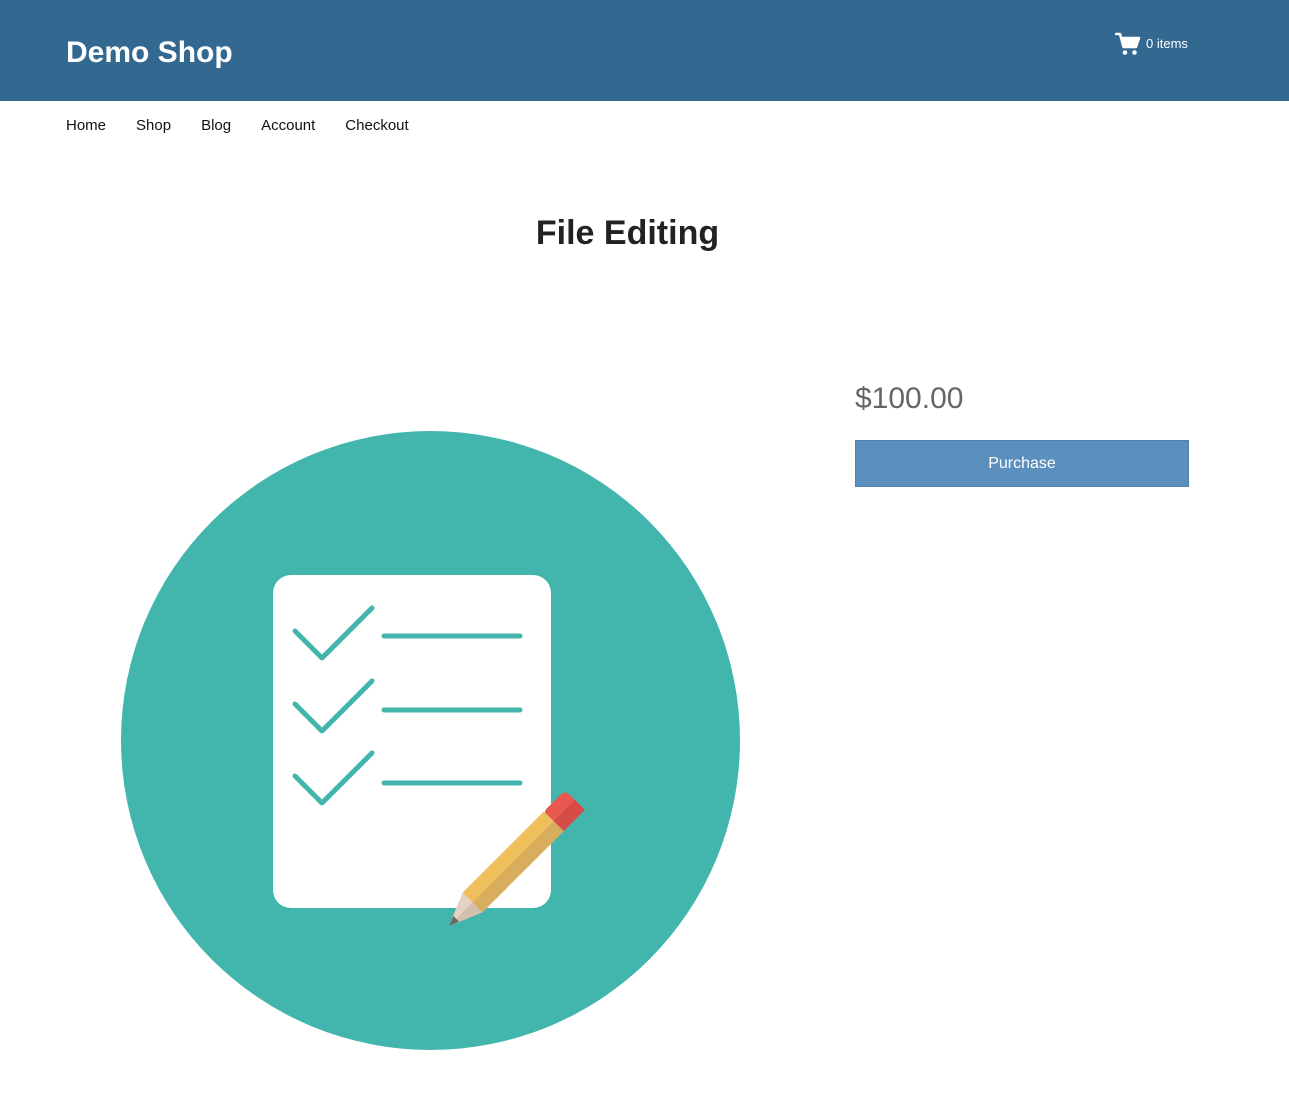 Image resolution: width=1289 pixels, height=1096 pixels. I want to click on shopping-cart-icon, so click(1127, 44).